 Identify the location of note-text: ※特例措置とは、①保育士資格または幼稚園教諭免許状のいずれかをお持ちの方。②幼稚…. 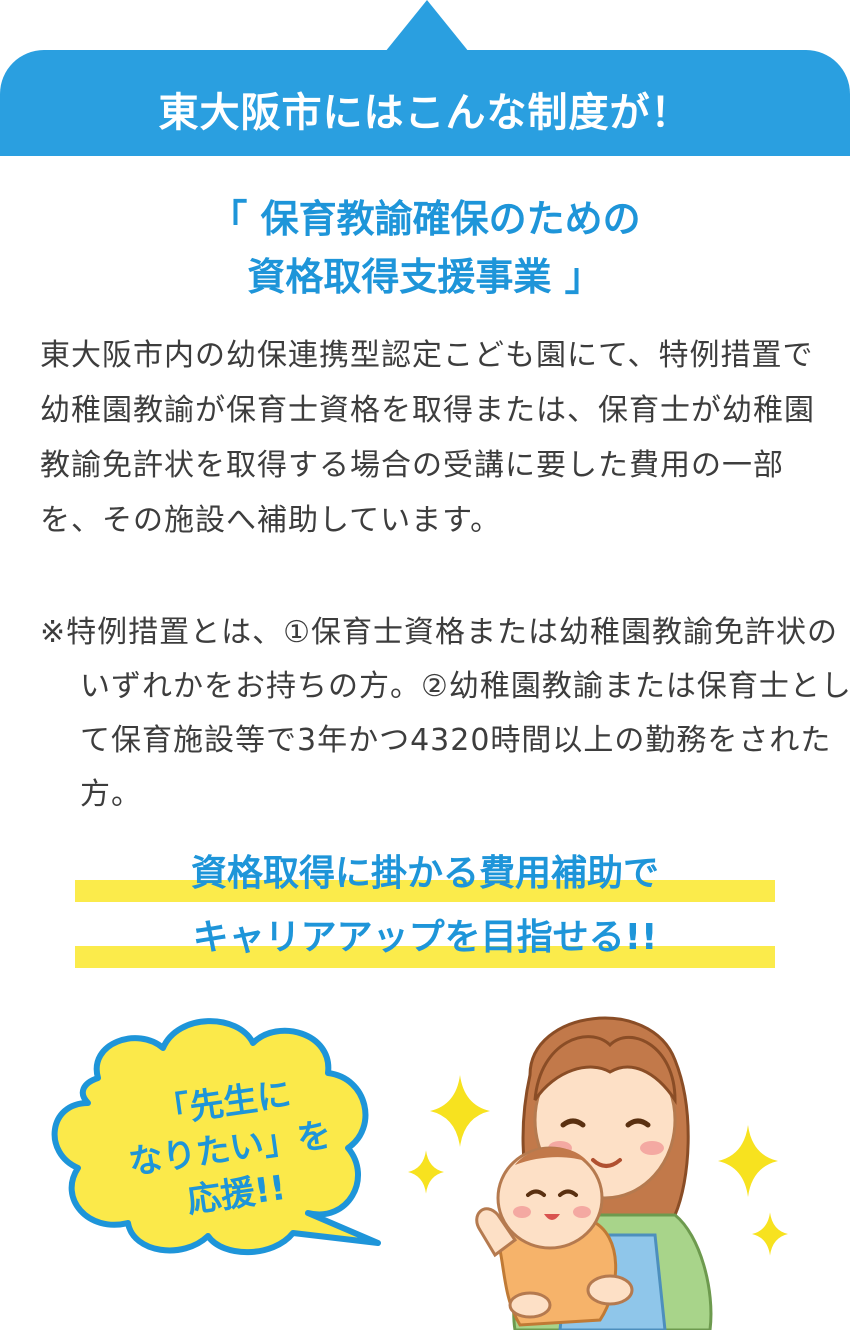
(445, 713).